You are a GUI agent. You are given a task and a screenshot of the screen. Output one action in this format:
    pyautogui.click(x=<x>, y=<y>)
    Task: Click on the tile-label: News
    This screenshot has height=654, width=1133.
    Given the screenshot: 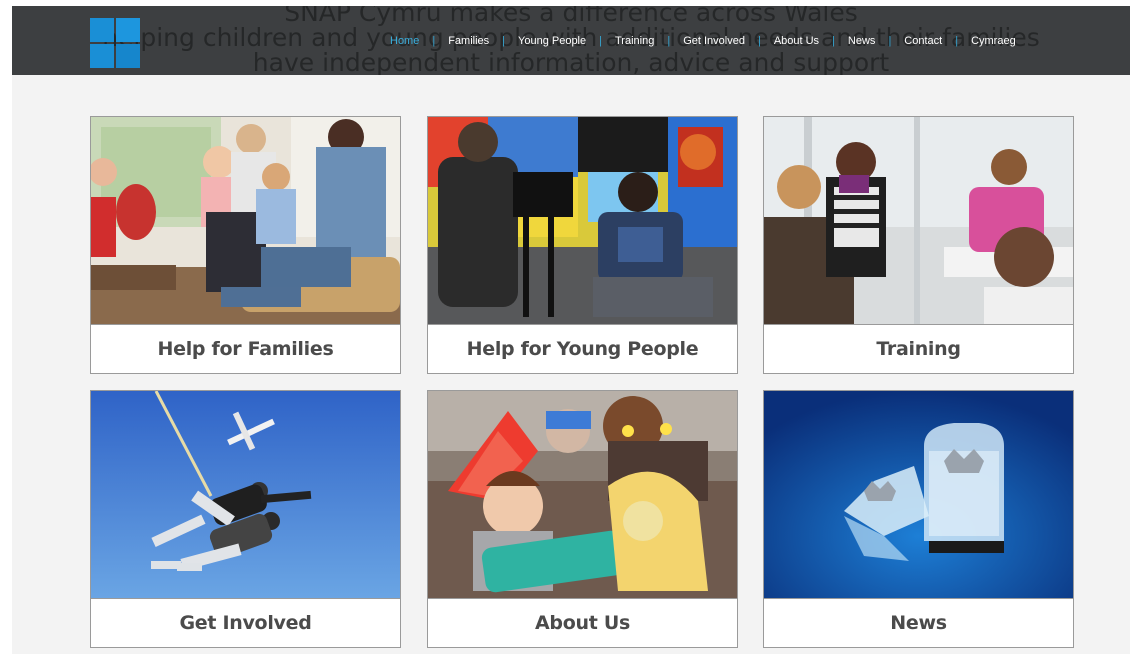 What is the action you would take?
    pyautogui.click(x=918, y=622)
    